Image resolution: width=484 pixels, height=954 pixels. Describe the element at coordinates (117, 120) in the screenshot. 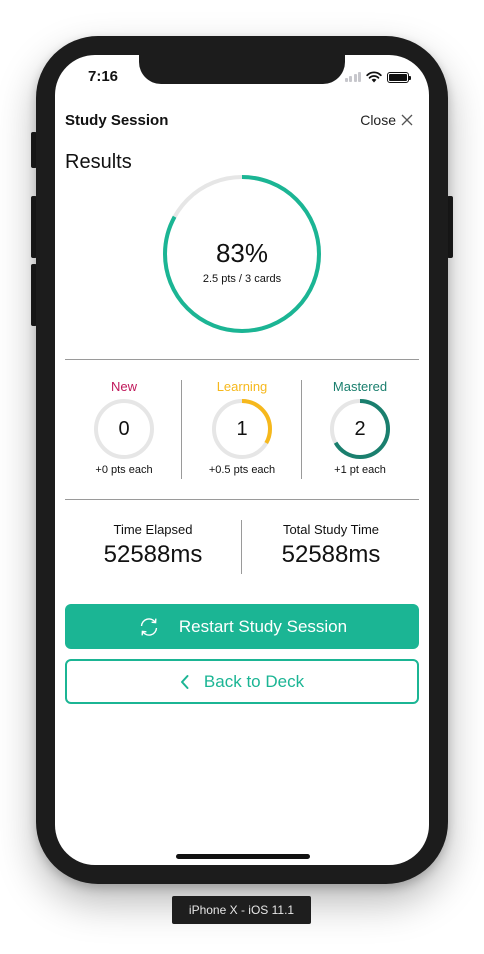

I see `page-title: Study Session` at that location.